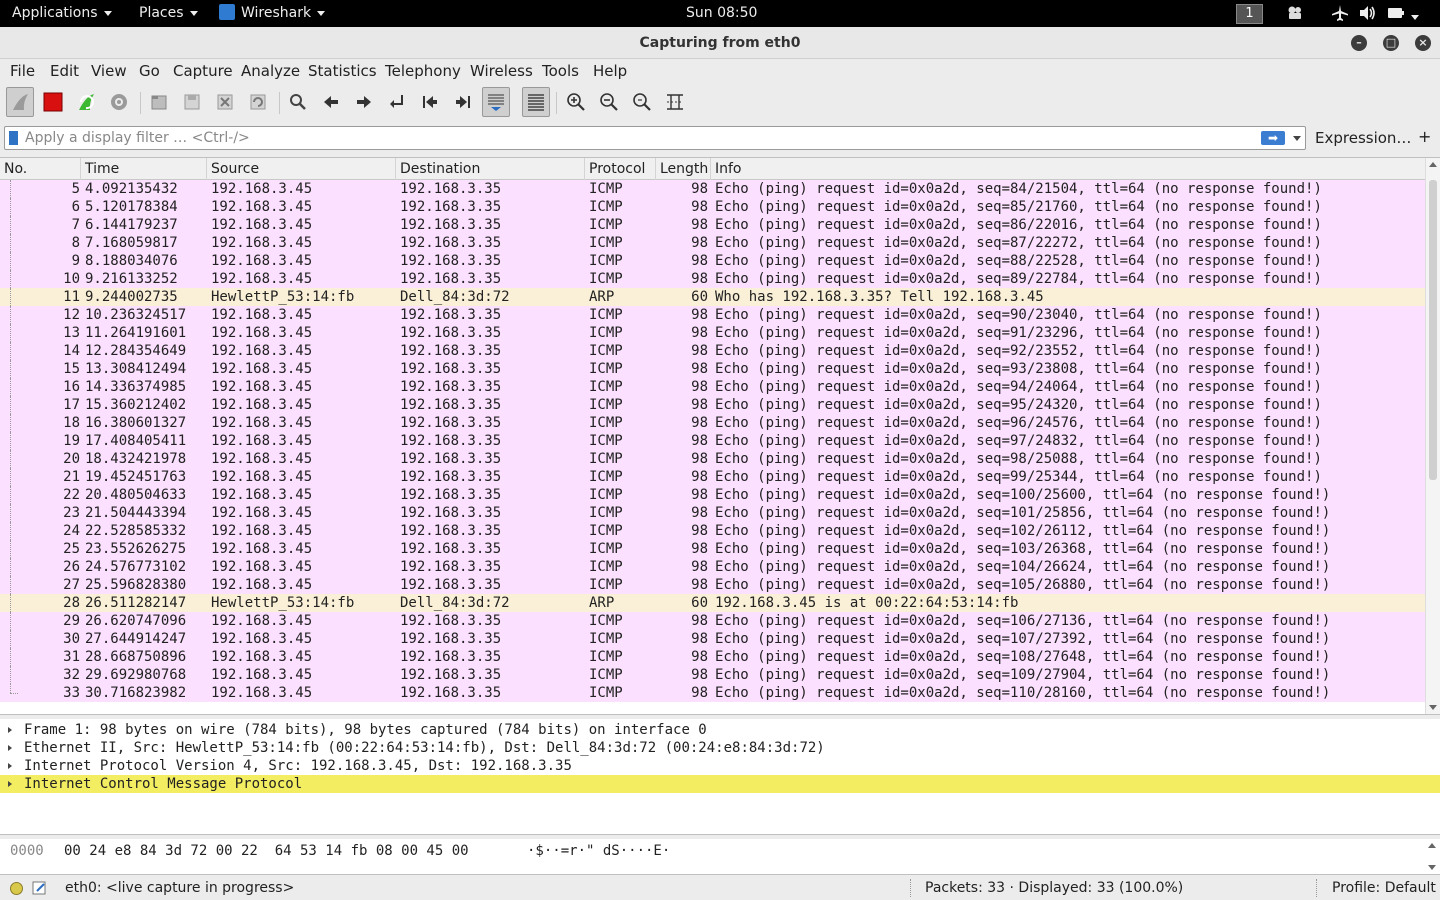 This screenshot has height=900, width=1440. Describe the element at coordinates (1340, 13) in the screenshot. I see `airplane-mode-icon` at that location.